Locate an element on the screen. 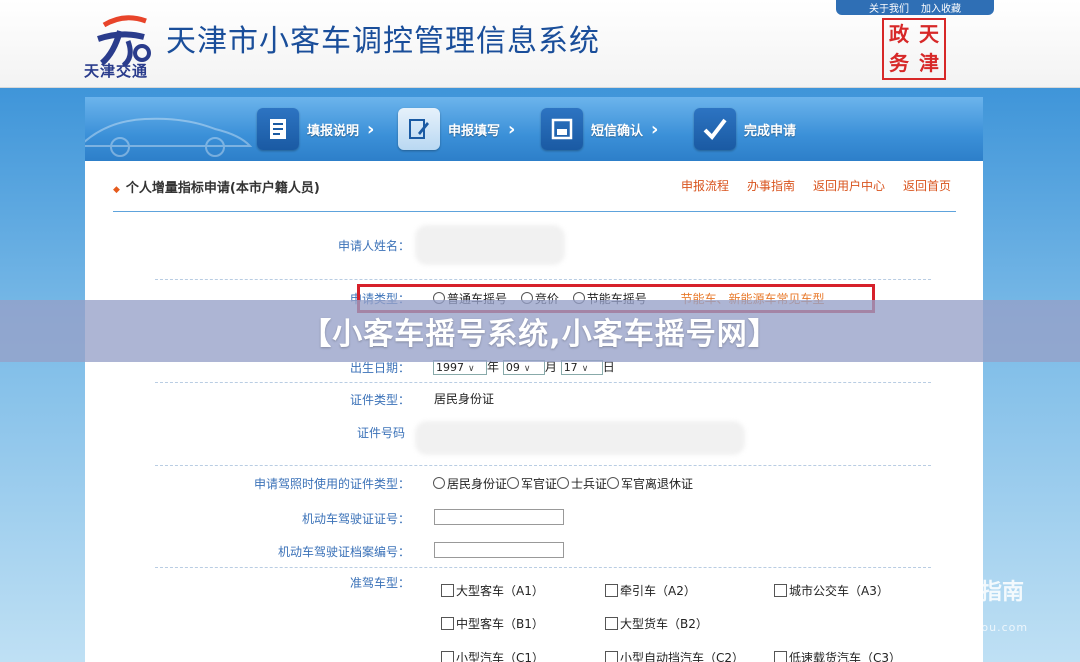 The width and height of the screenshot is (1080, 662). license-class-a1: 大型客车（A1） is located at coordinates (492, 590).